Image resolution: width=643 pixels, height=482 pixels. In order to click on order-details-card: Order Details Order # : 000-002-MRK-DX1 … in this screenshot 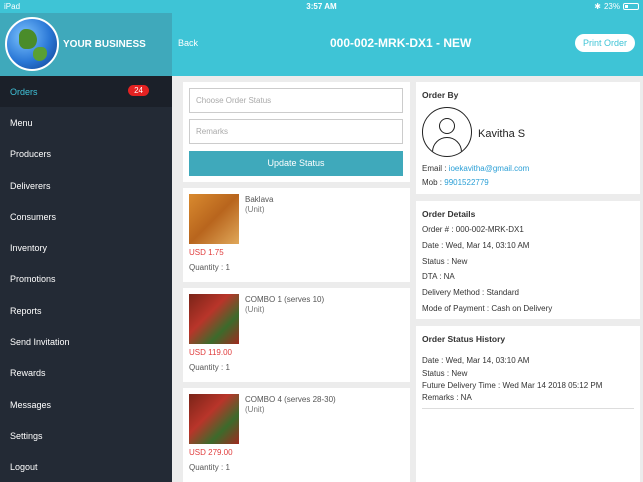, I will do `click(528, 260)`.